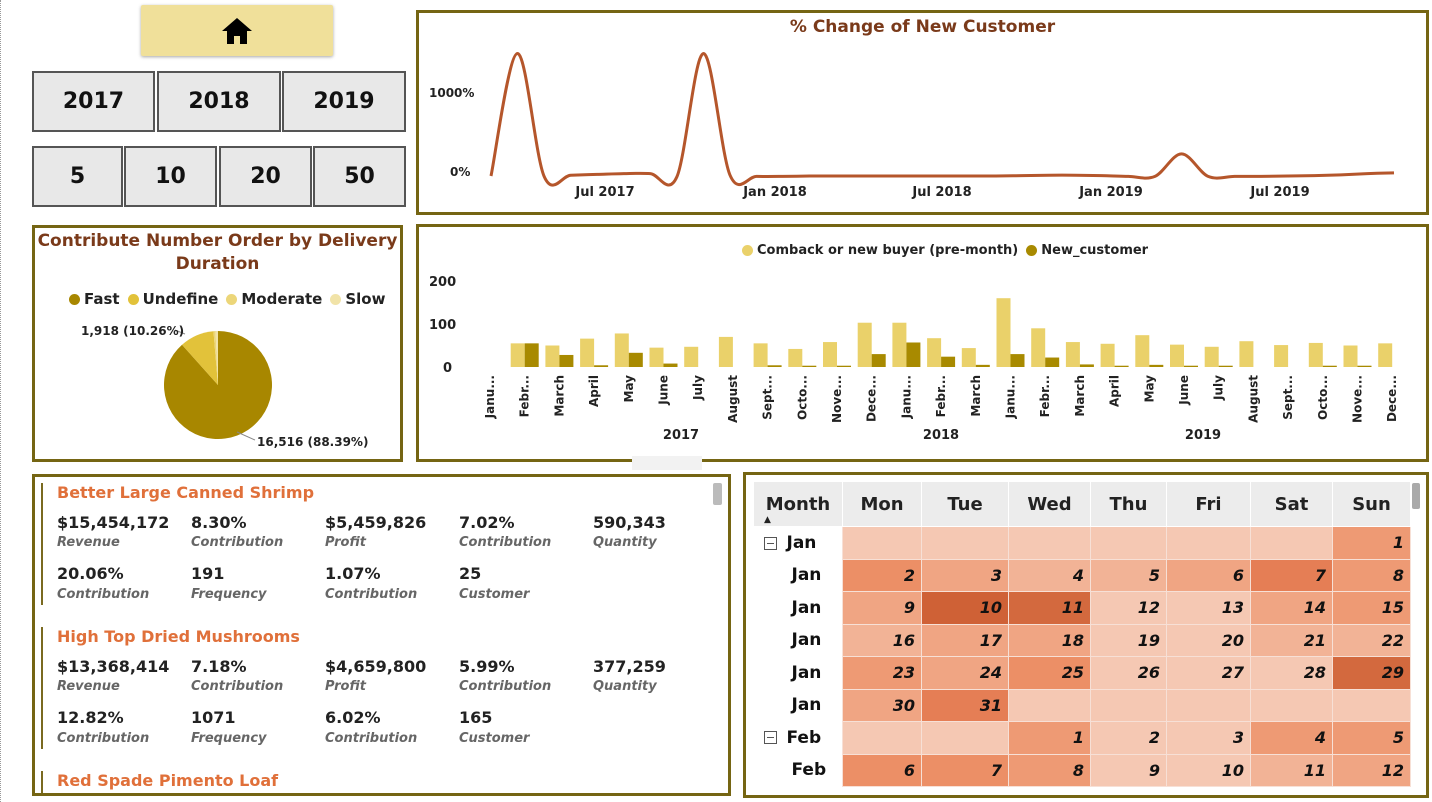 This screenshot has height=802, width=1432. What do you see at coordinates (344, 101) in the screenshot?
I see `year-2019-button: 2019` at bounding box center [344, 101].